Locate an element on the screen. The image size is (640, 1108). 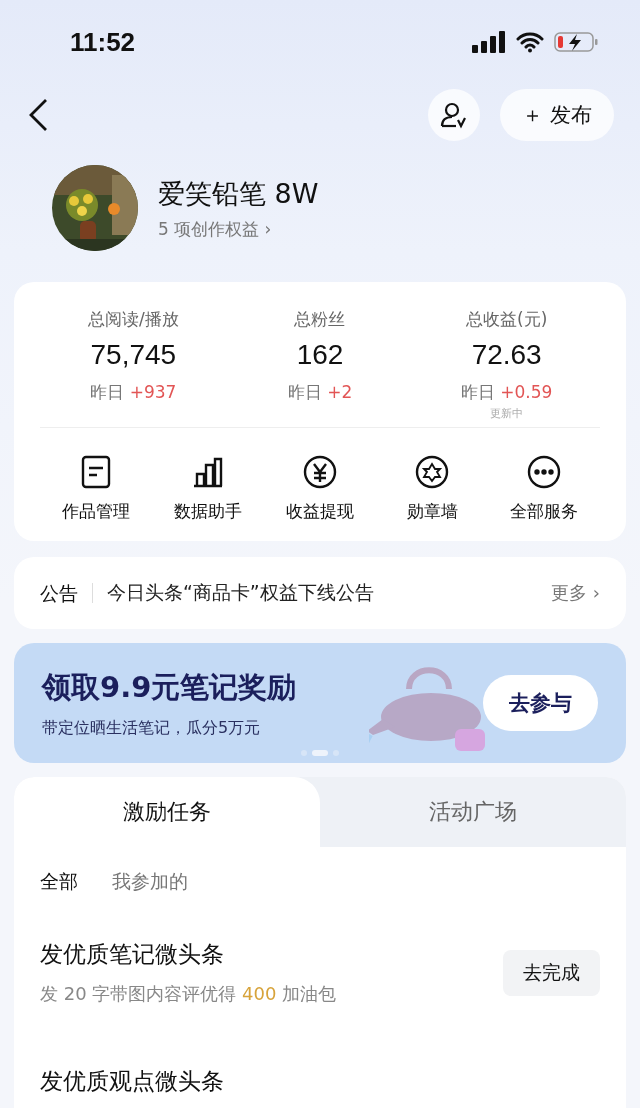
wifi-icon is located at coordinates (530, 42).